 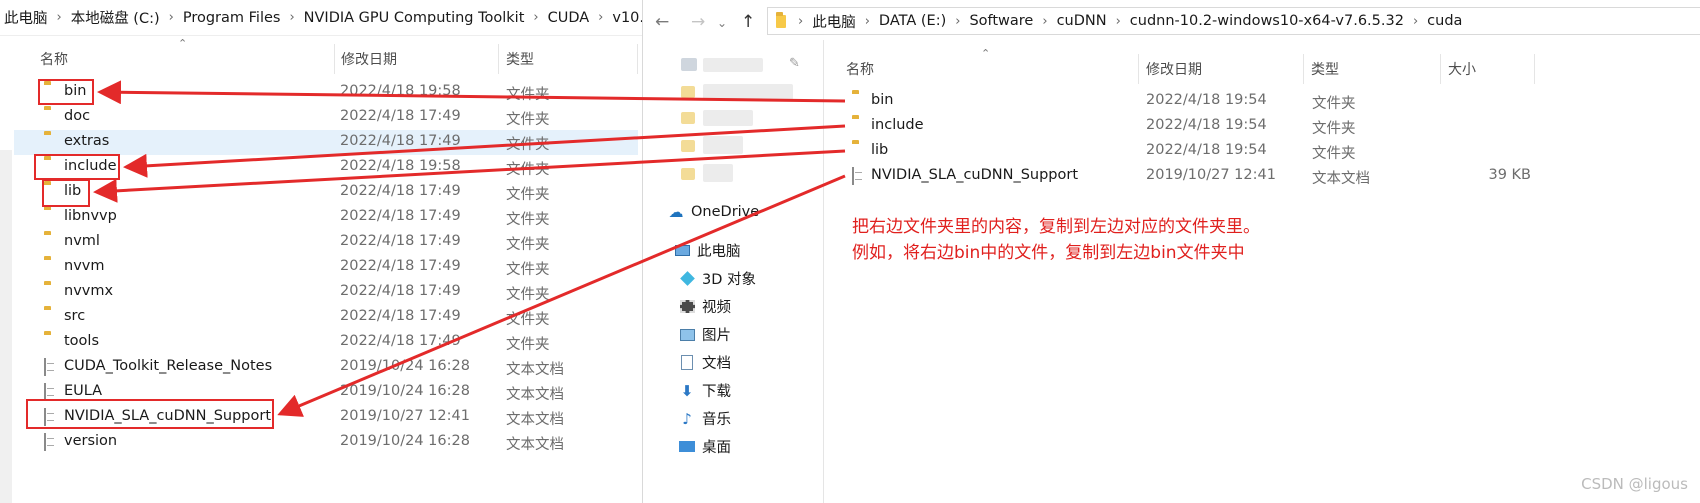 I want to click on nav-item-downloads: ⬇ 下载, so click(x=704, y=390).